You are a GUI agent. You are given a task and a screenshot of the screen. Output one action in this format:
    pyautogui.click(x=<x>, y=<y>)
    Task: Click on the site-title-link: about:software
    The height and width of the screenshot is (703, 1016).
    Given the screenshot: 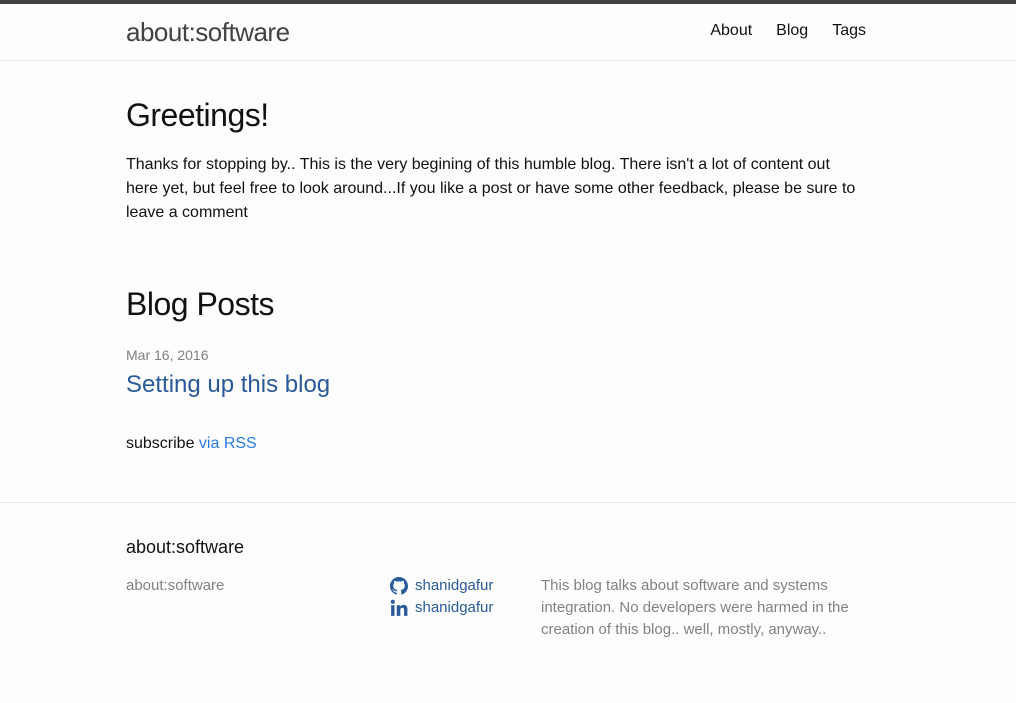 What is the action you would take?
    pyautogui.click(x=208, y=32)
    